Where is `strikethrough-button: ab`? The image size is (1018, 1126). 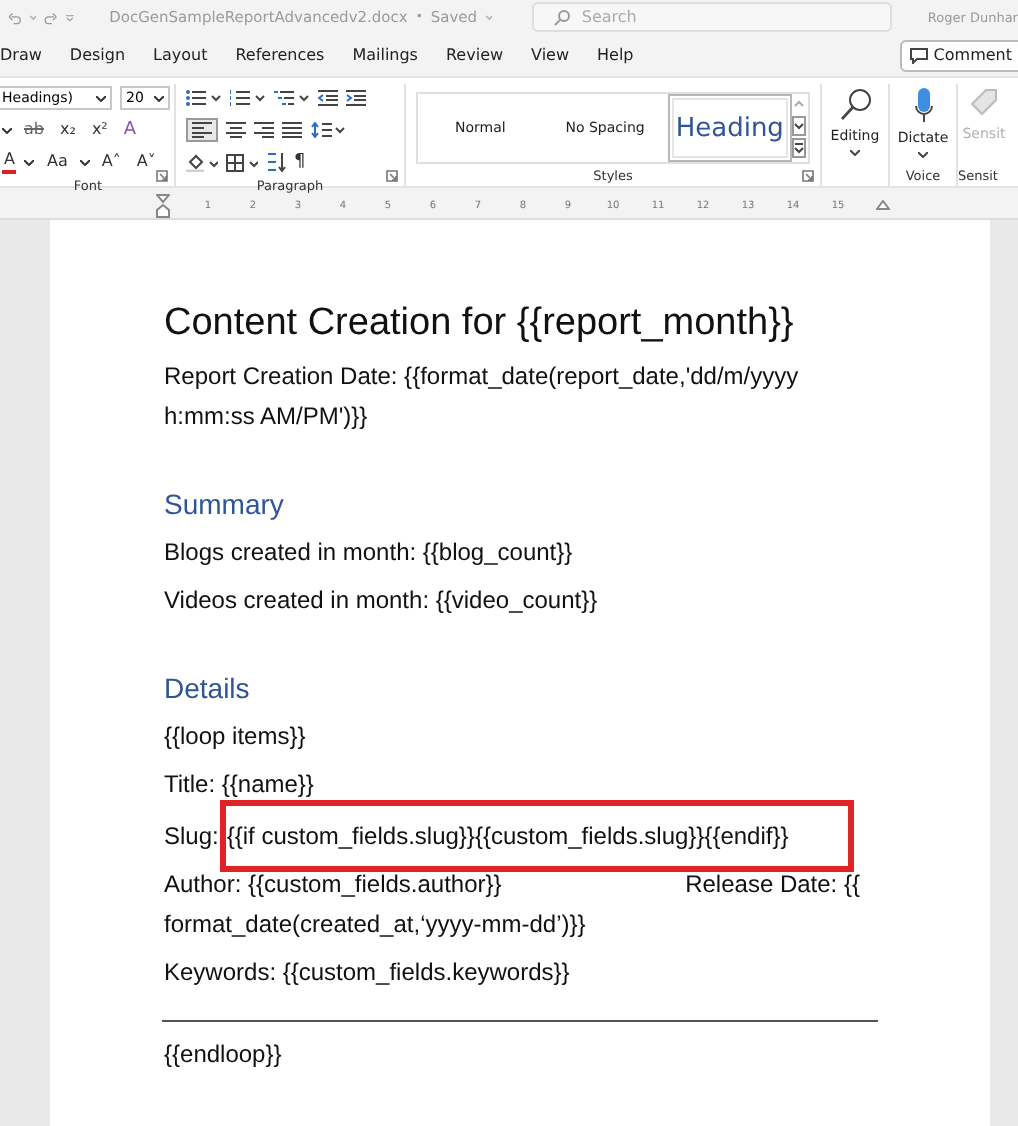
strikethrough-button: ab is located at coordinates (34, 130).